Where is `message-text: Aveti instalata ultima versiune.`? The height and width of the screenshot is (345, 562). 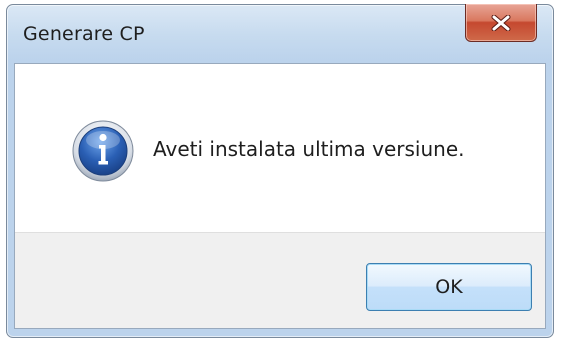 message-text: Aveti instalata ultima versiune. is located at coordinates (309, 149).